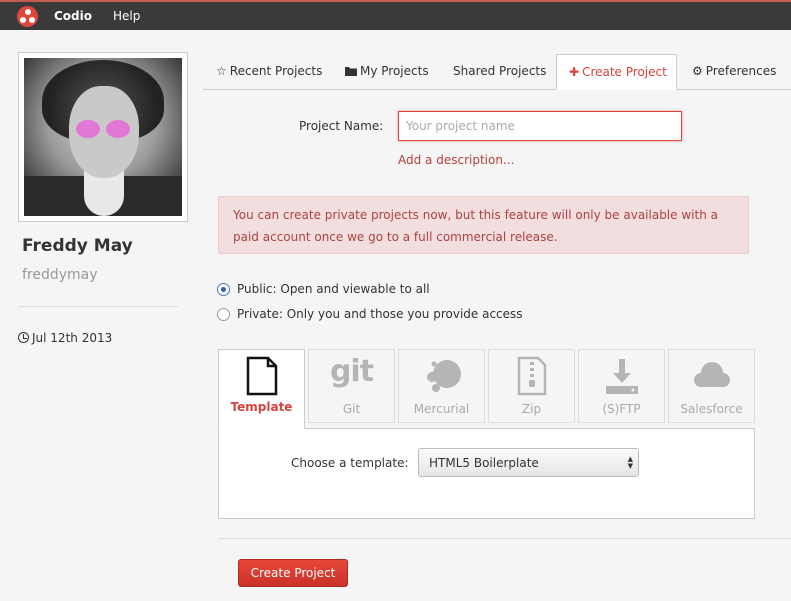  What do you see at coordinates (73, 16) in the screenshot?
I see `brand-link: Codio` at bounding box center [73, 16].